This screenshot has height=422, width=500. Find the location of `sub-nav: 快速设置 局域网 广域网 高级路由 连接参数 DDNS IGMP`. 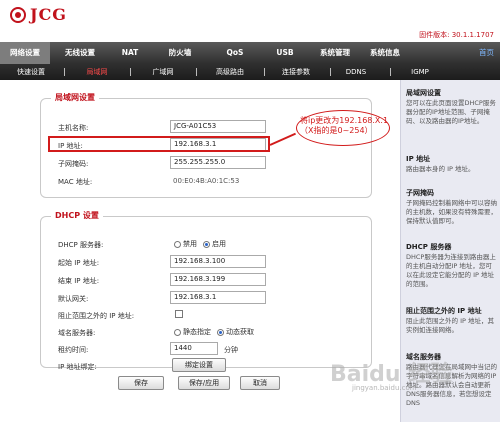

sub-nav: 快速设置 局域网 广域网 高级路由 连接参数 DDNS IGMP is located at coordinates (250, 72).